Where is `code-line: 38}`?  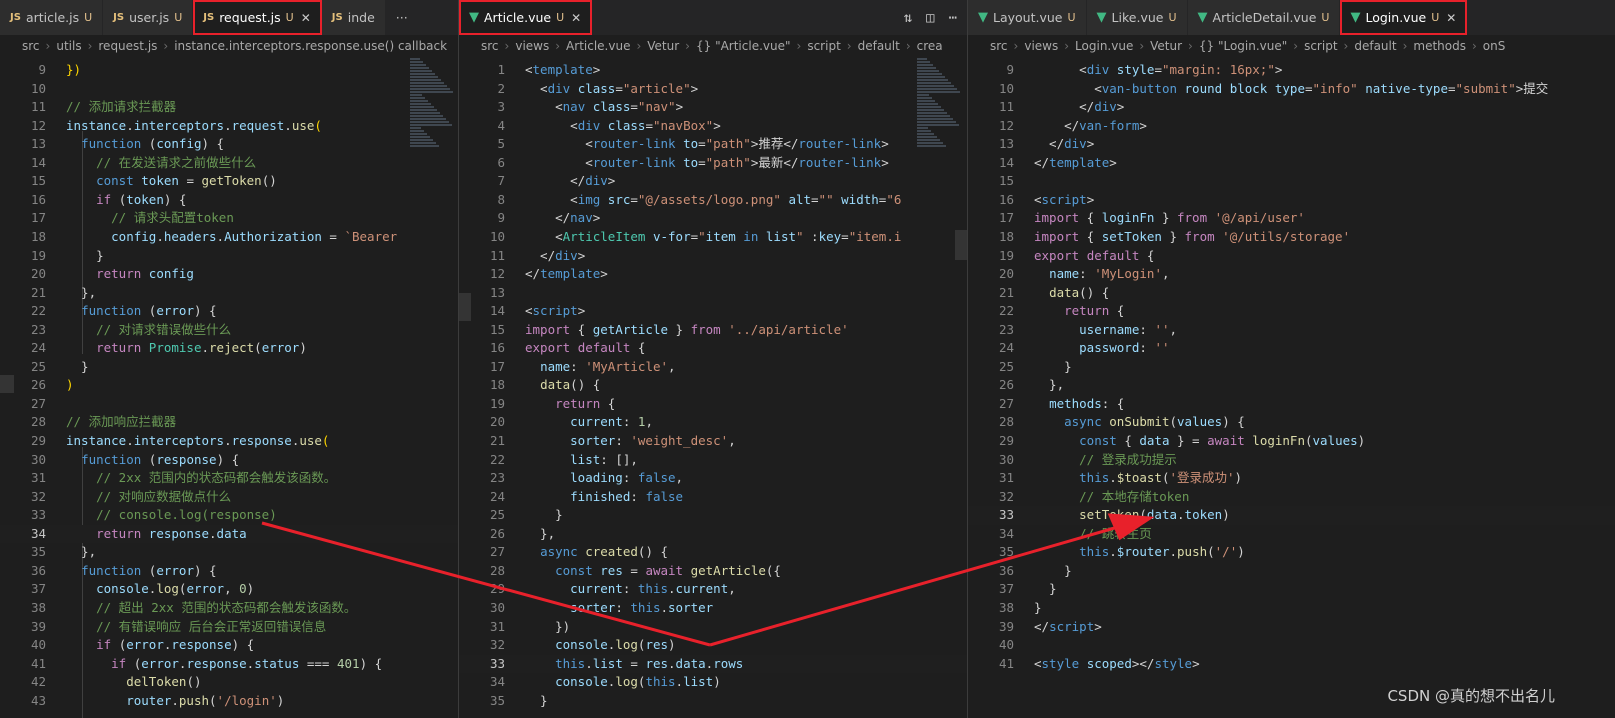 code-line: 38} is located at coordinates (1291, 608).